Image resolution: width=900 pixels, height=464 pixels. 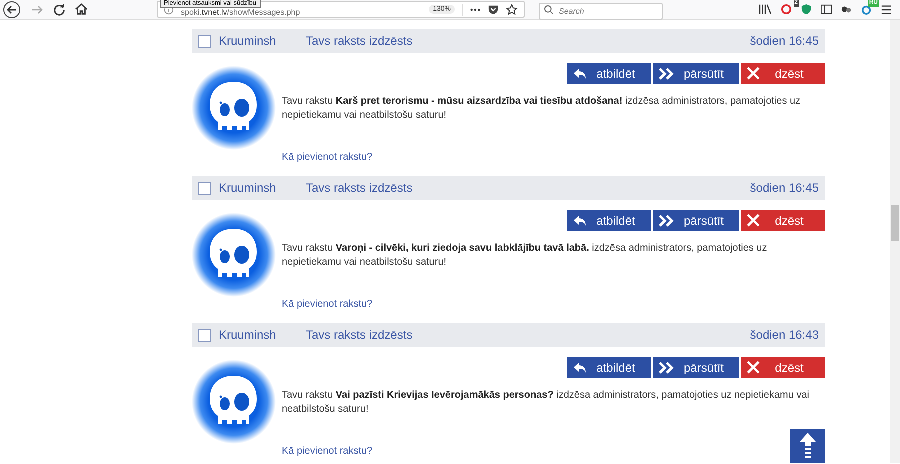 I want to click on message-time: šodien 16:43, so click(x=784, y=335).